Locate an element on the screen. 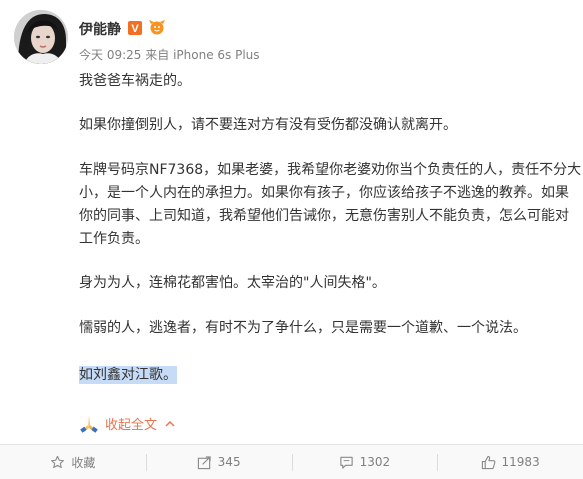 This screenshot has width=583, height=479. comment-button: 1302 is located at coordinates (364, 462).